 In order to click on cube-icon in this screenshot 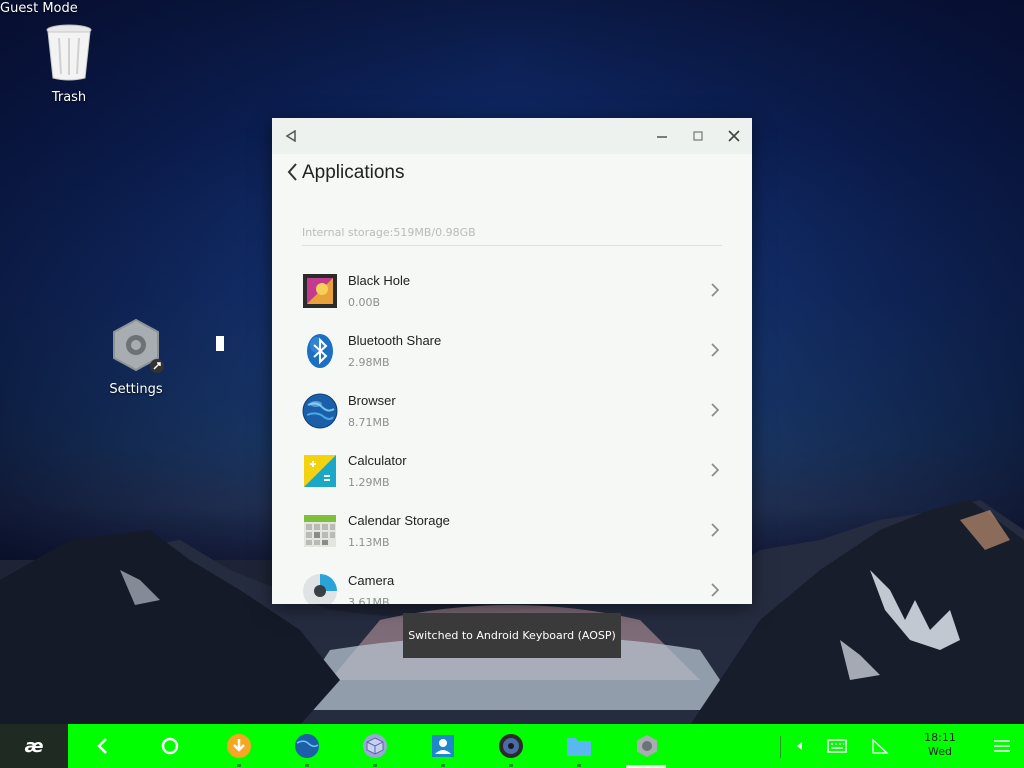, I will do `click(375, 746)`.